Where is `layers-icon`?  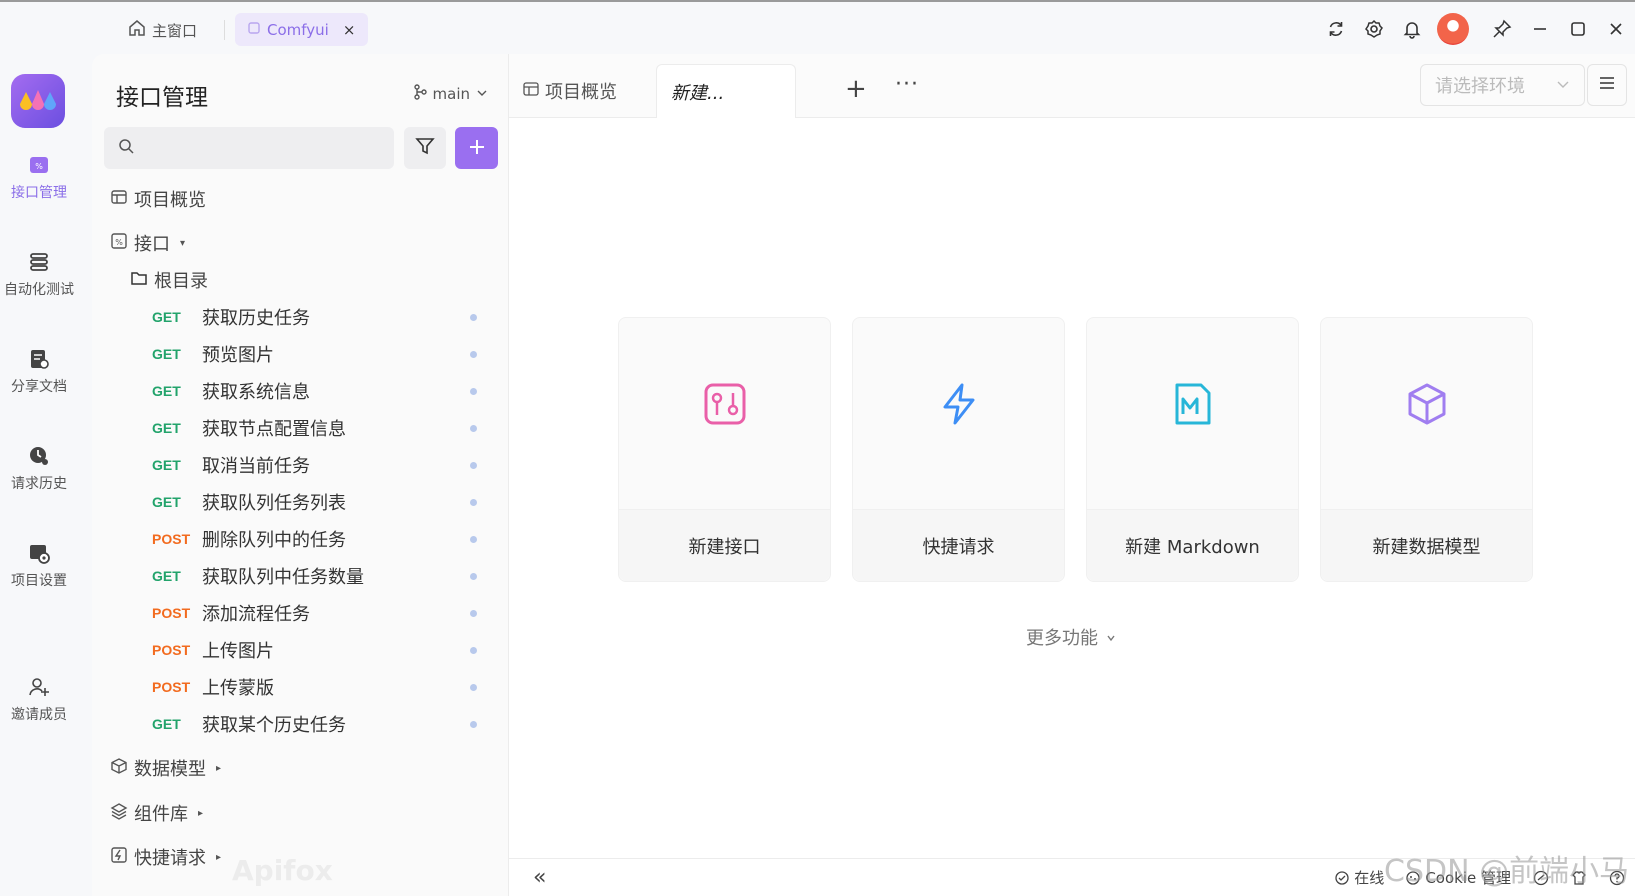 layers-icon is located at coordinates (119, 813).